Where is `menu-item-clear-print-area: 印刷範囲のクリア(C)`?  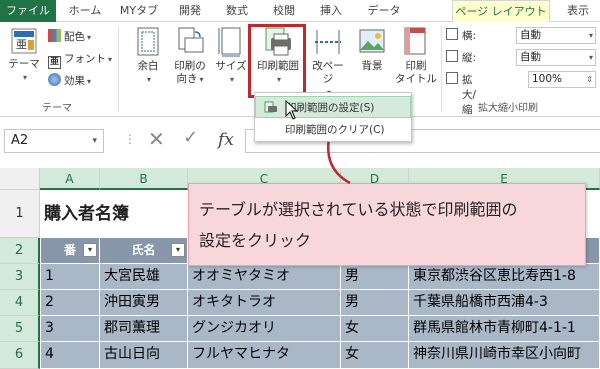
menu-item-clear-print-area: 印刷範囲のクリア(C) is located at coordinates (333, 130).